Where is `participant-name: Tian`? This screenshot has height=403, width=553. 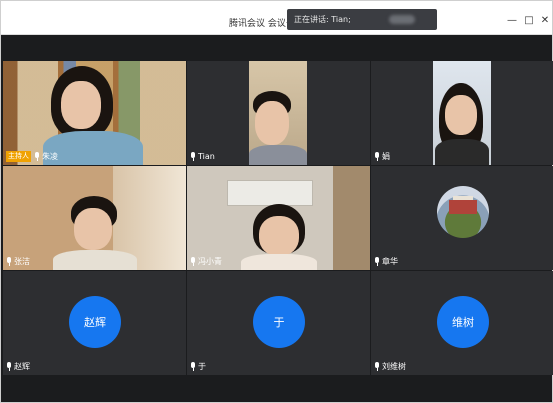
participant-name: Tian is located at coordinates (206, 156).